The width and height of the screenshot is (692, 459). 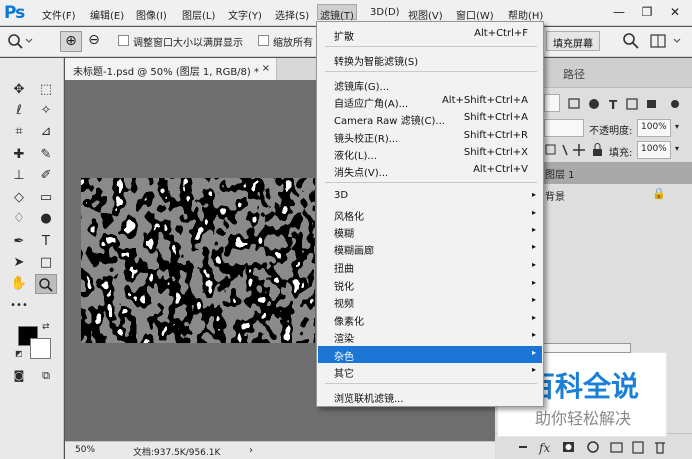 I want to click on menu-item-diffuse: 扩散 Alt+Ctrl+F, so click(x=430, y=34).